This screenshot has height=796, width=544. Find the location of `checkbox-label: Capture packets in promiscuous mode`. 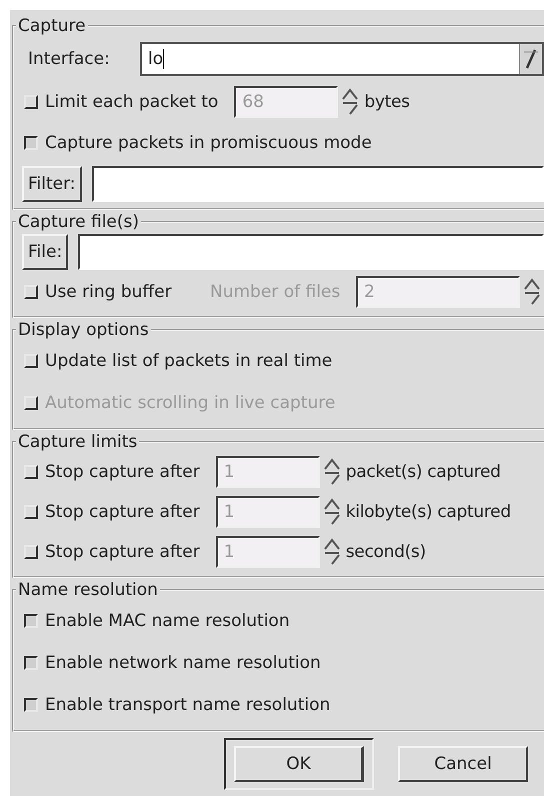

checkbox-label: Capture packets in promiscuous mode is located at coordinates (208, 143).